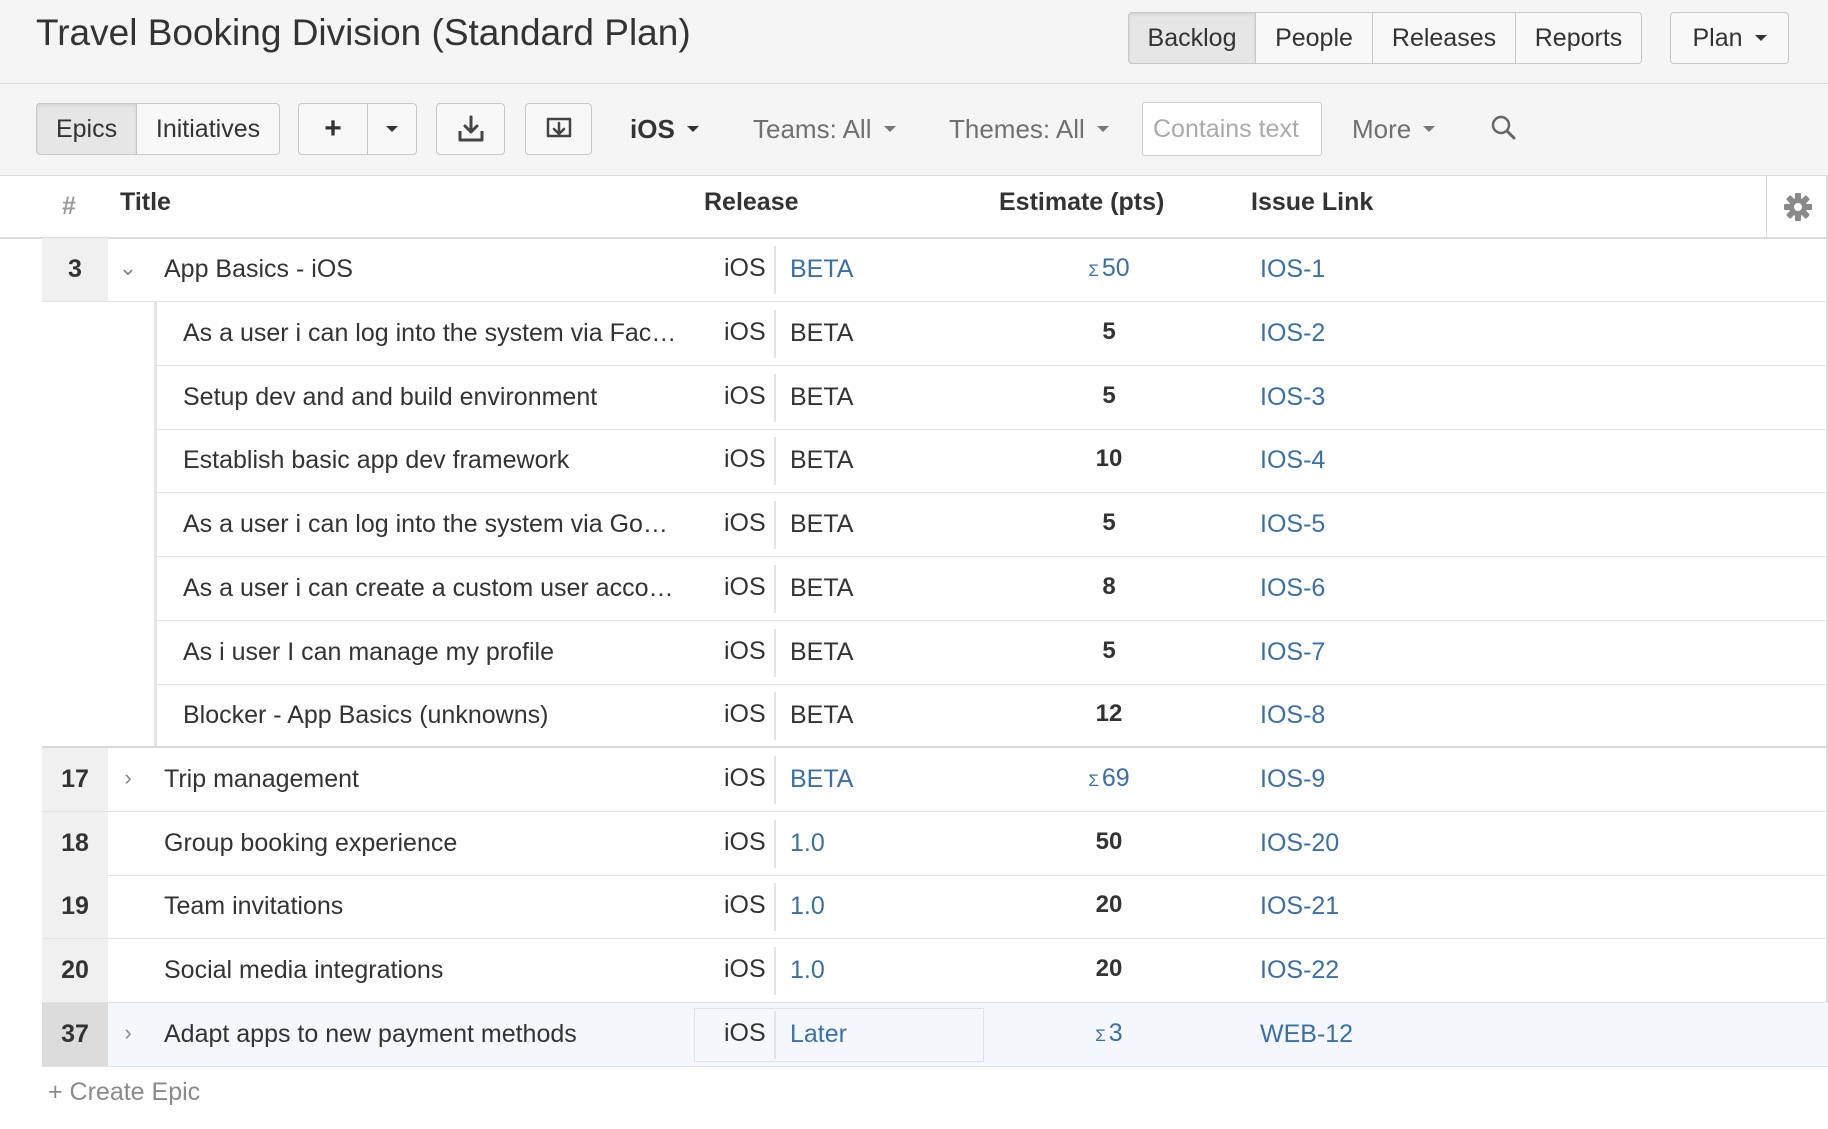 The height and width of the screenshot is (1129, 1828). I want to click on issue-link: IOS-3, so click(1292, 397).